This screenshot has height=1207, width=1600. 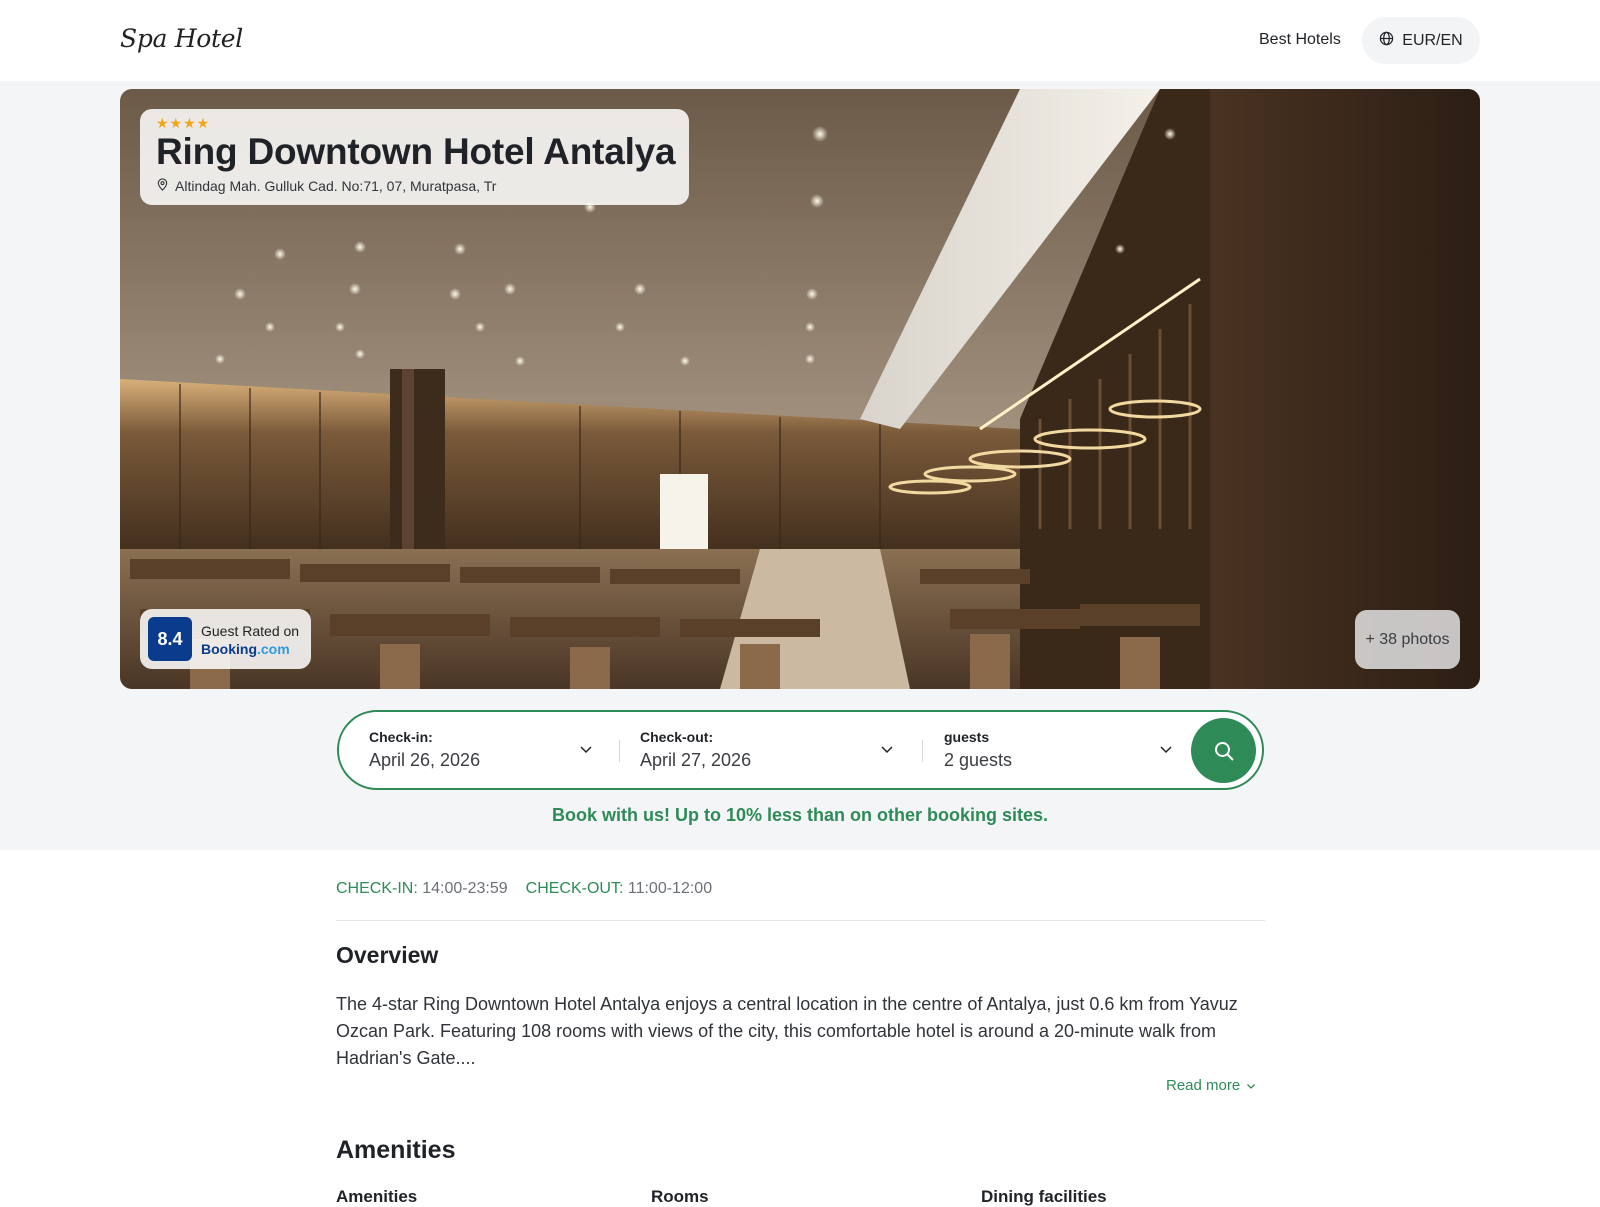 I want to click on checkout-label: Check-out:, so click(x=677, y=737).